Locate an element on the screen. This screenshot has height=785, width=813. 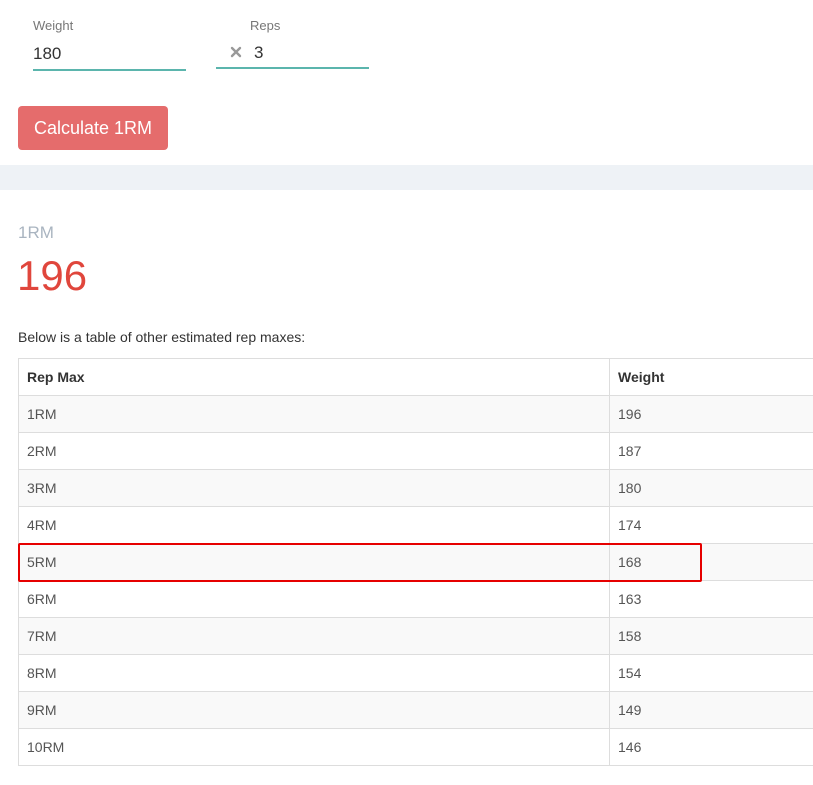
calculate-1rm-button: Calculate 1RM is located at coordinates (93, 128).